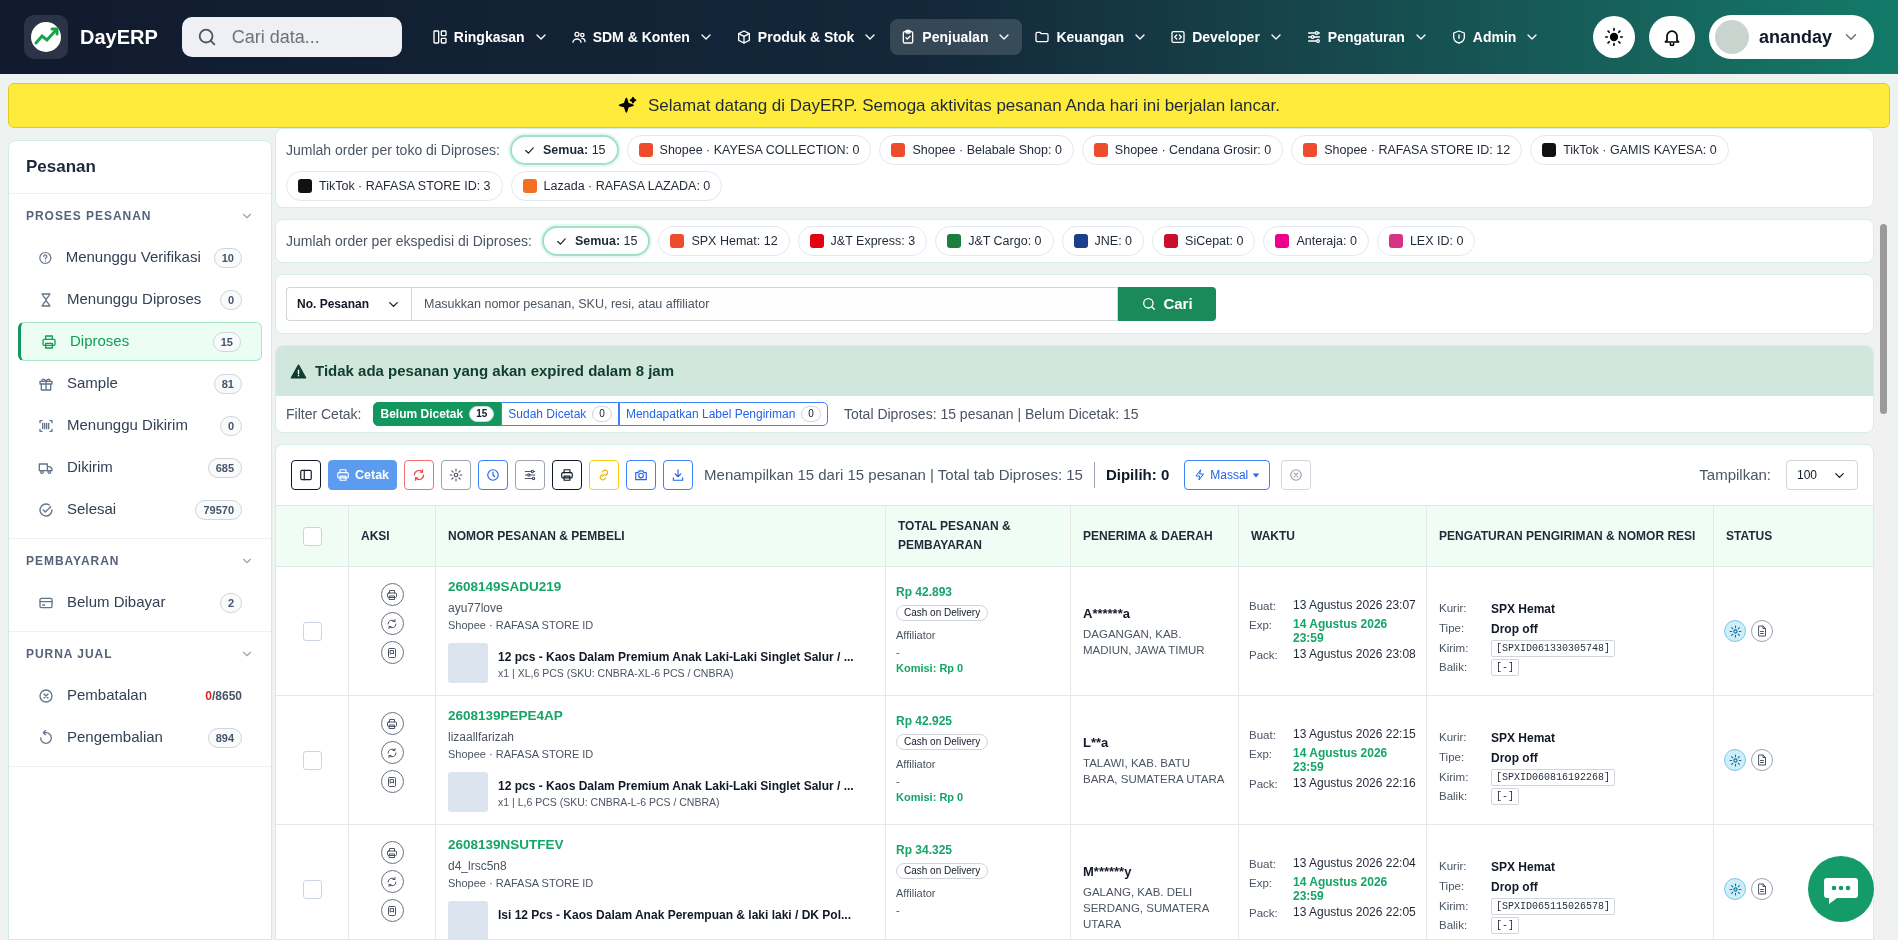 The width and height of the screenshot is (1898, 940). I want to click on affiliator-label: Affiliator, so click(916, 764).